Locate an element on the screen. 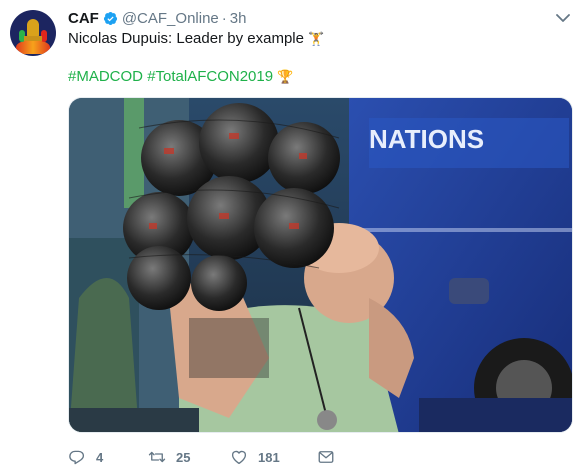 Image resolution: width=583 pixels, height=470 pixels. retweet-button: 25 is located at coordinates (189, 457).